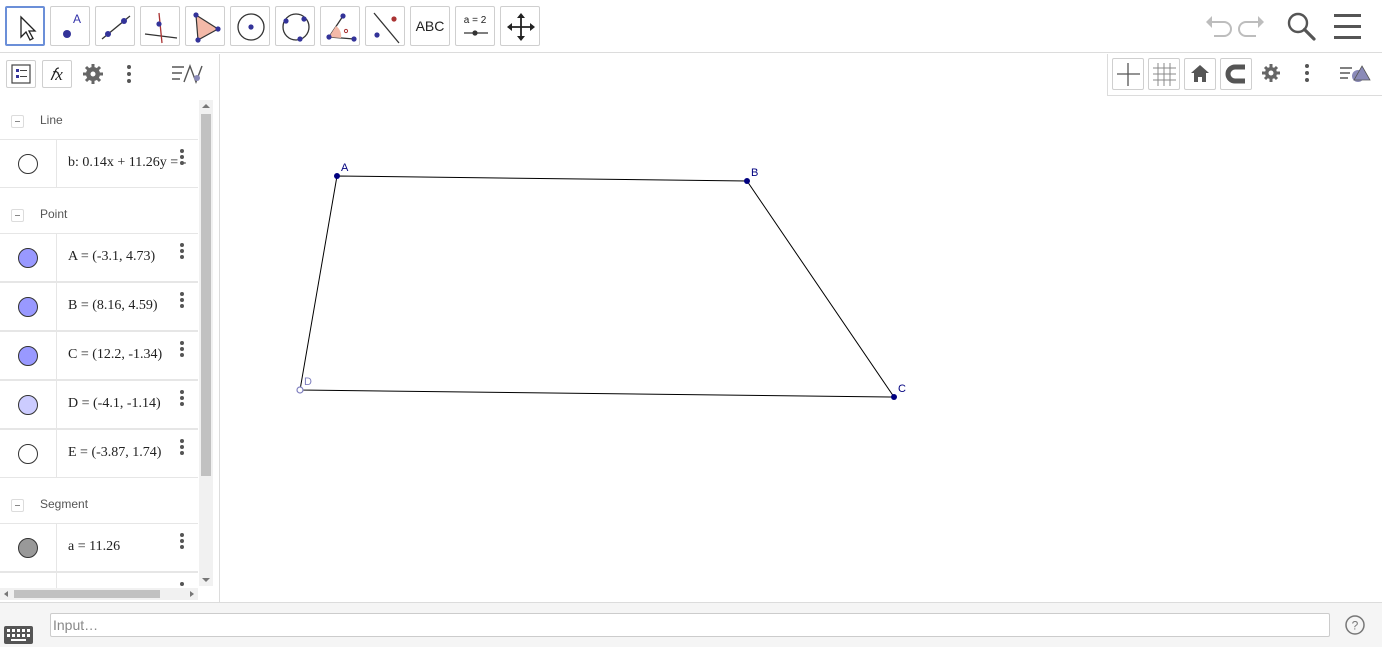  I want to click on perpendicular-line-icon, so click(161, 28).